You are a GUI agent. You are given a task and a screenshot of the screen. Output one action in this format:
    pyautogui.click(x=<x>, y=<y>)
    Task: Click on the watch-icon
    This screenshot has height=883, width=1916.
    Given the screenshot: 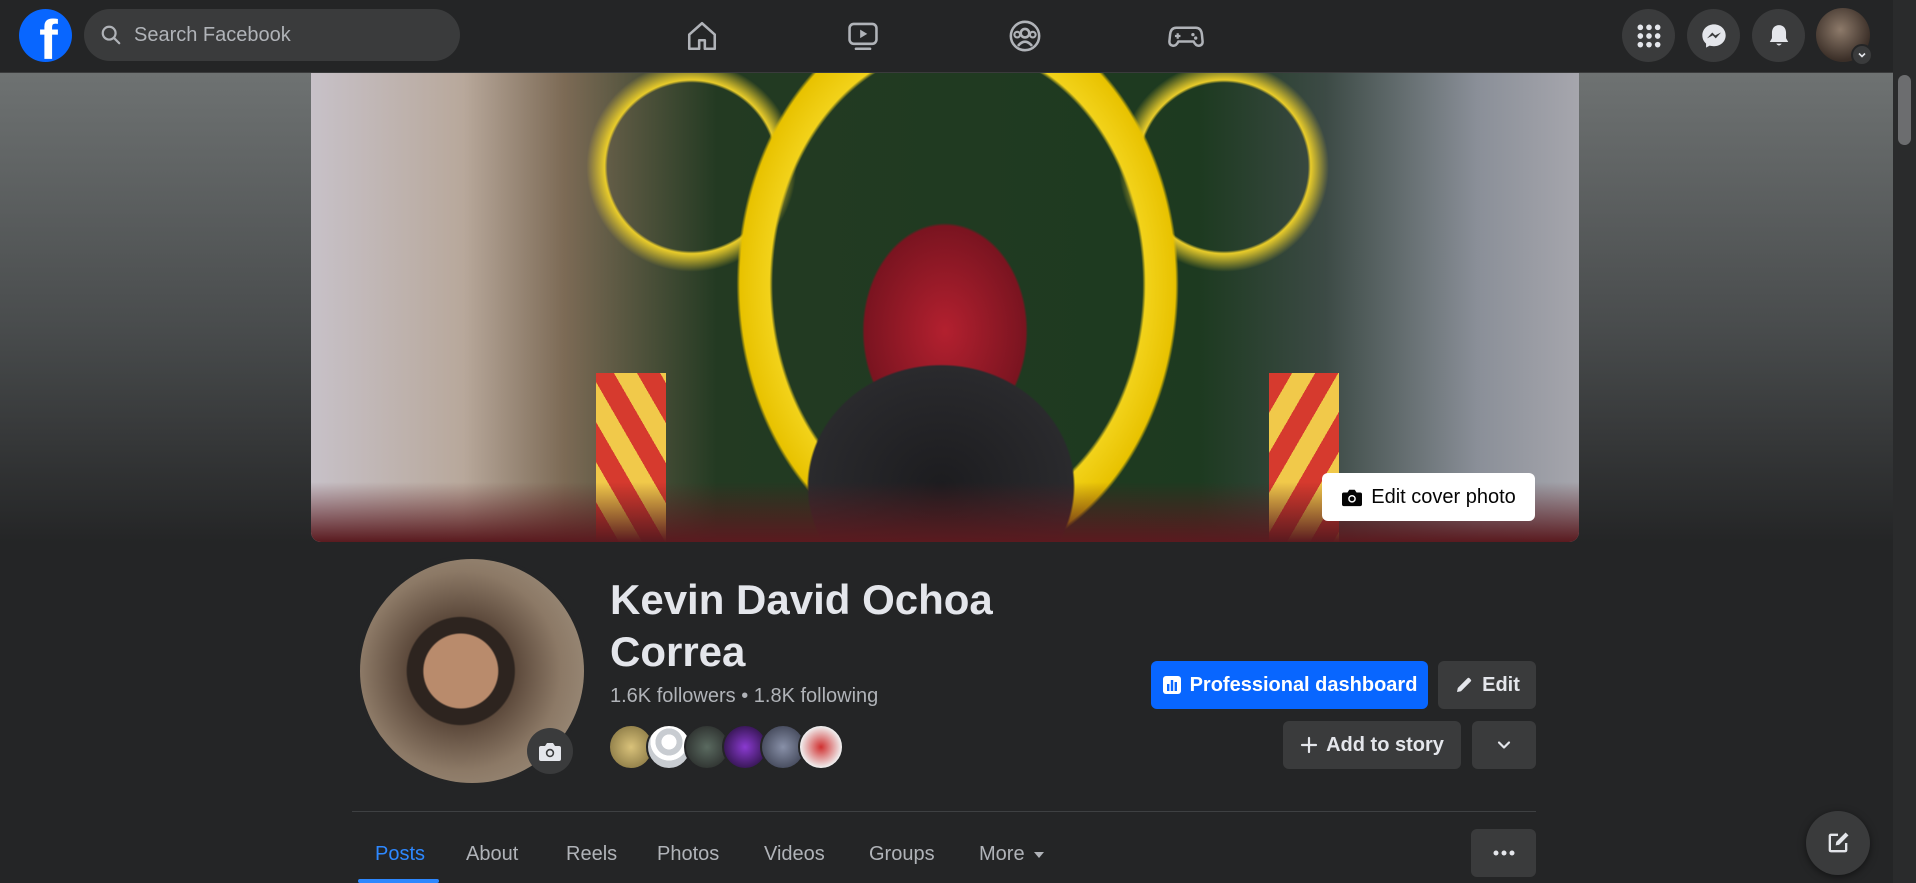 What is the action you would take?
    pyautogui.click(x=863, y=36)
    